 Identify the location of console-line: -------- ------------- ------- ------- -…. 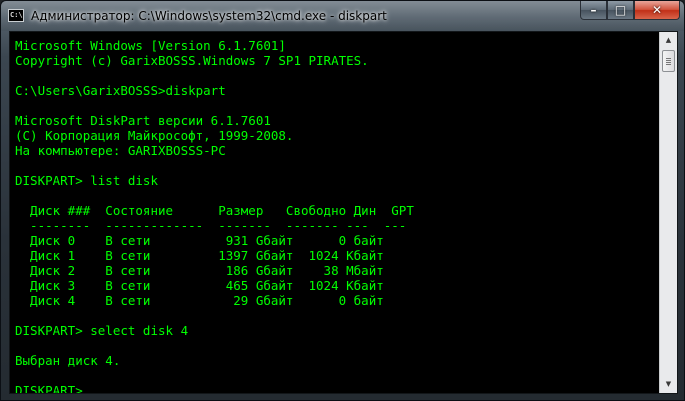
(211, 225).